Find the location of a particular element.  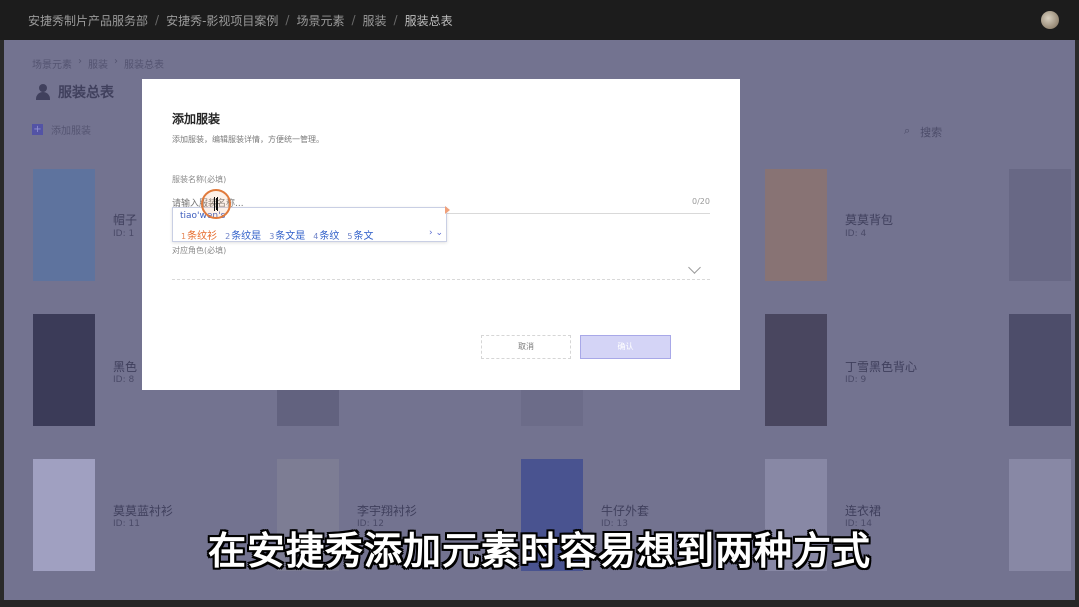

role-label-text: 对应角色 is located at coordinates (188, 250).